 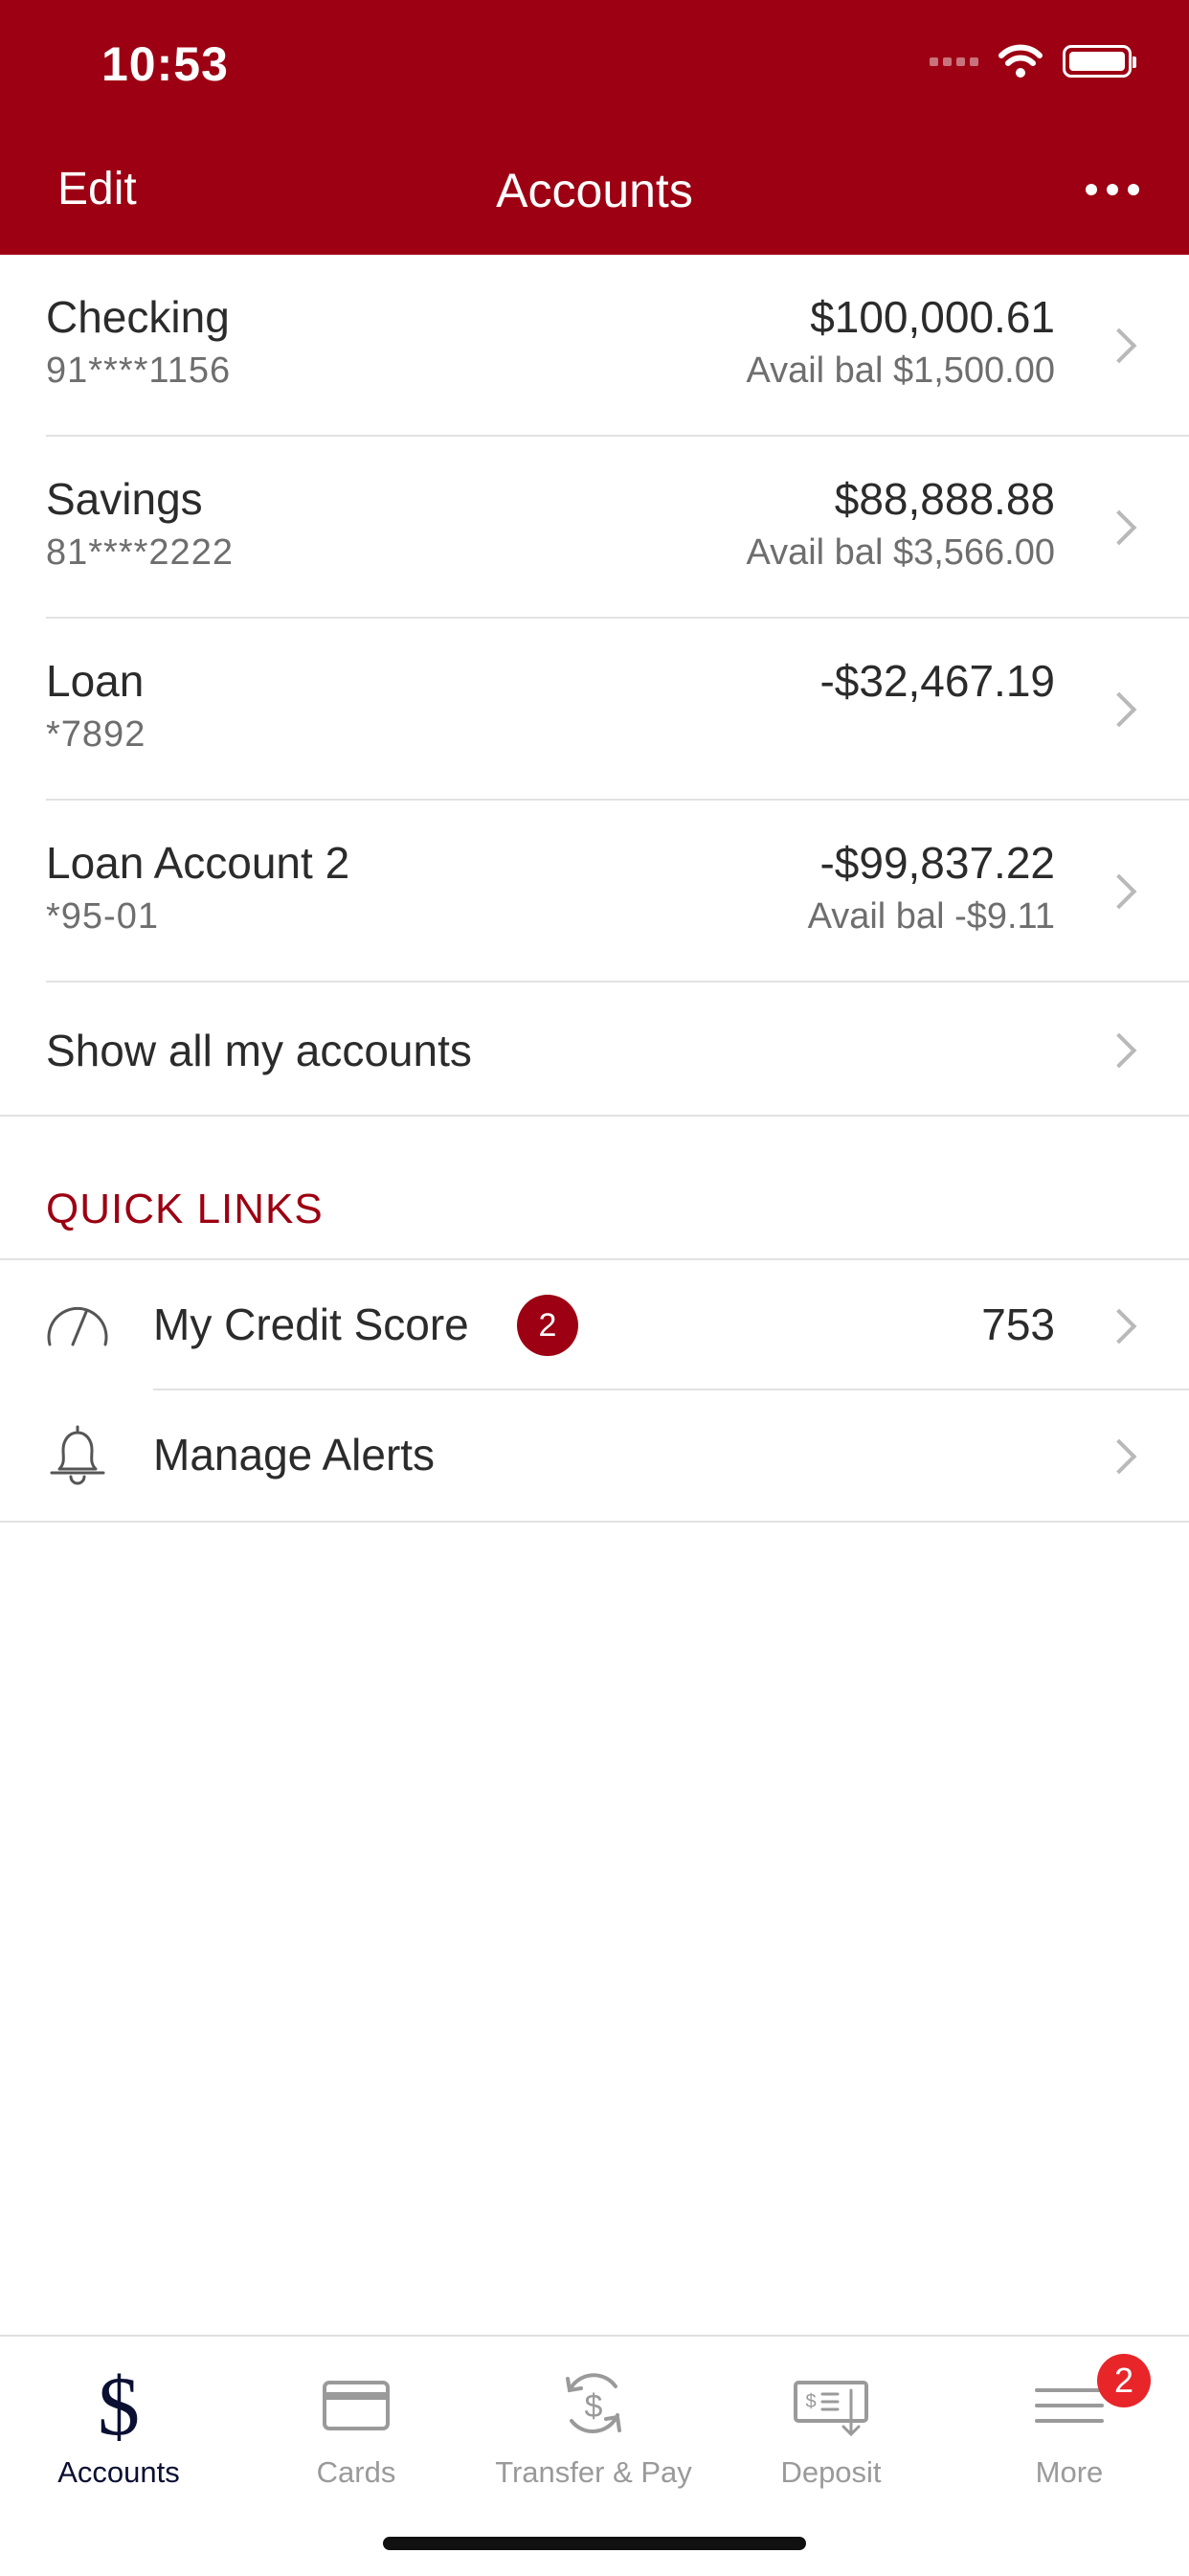 I want to click on transfer-icon: $, so click(x=593, y=2403).